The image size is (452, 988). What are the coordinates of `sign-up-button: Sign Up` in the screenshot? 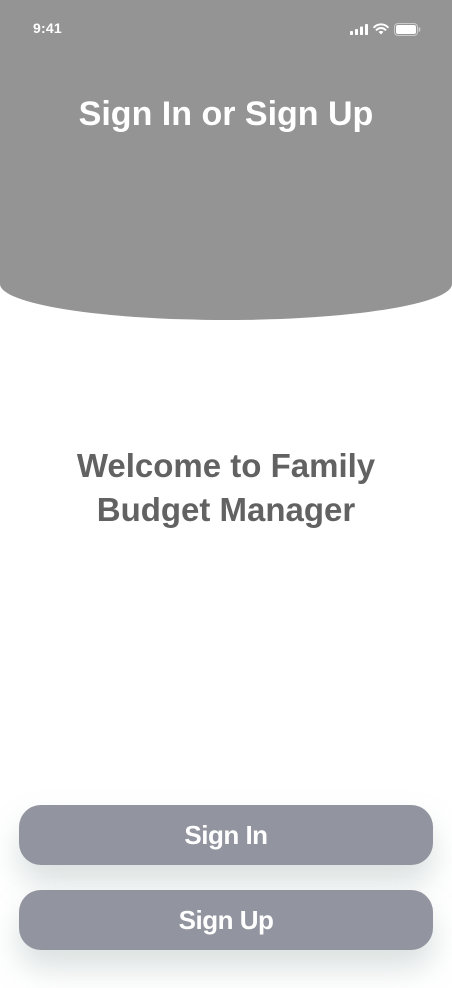 It's located at (226, 920).